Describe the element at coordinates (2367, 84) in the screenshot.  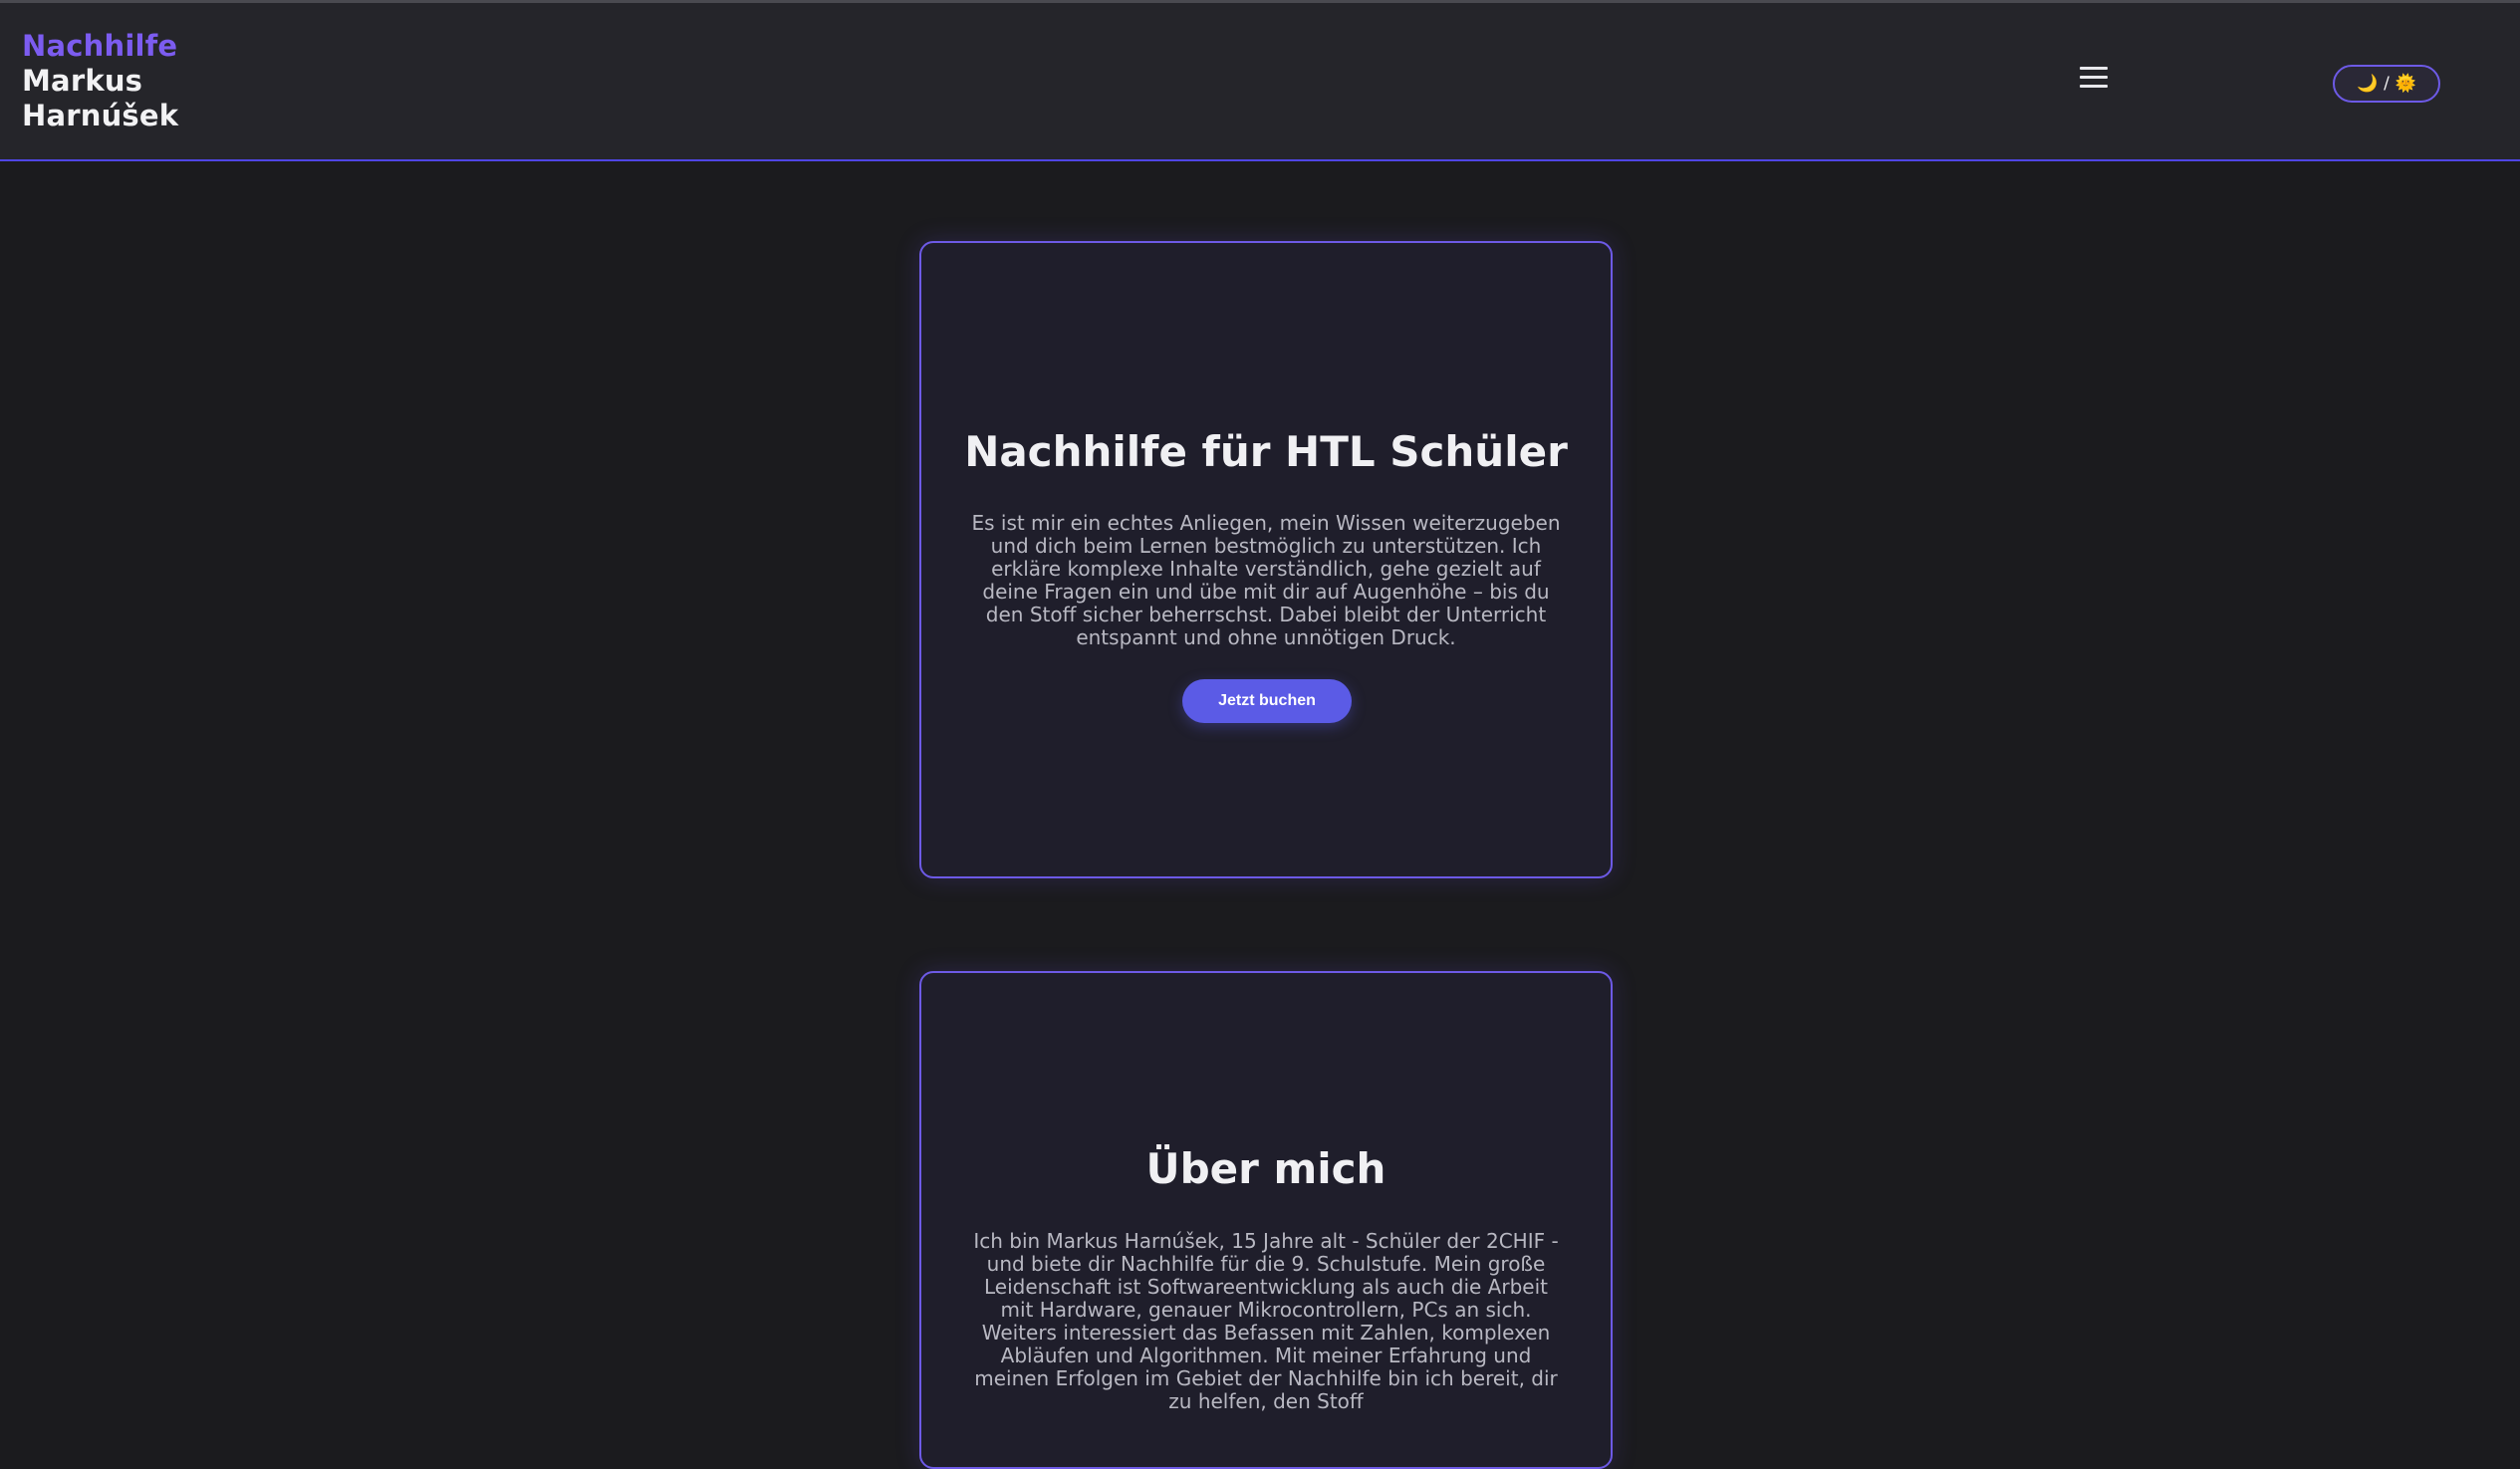
I see `moon-icon: 🌙` at that location.